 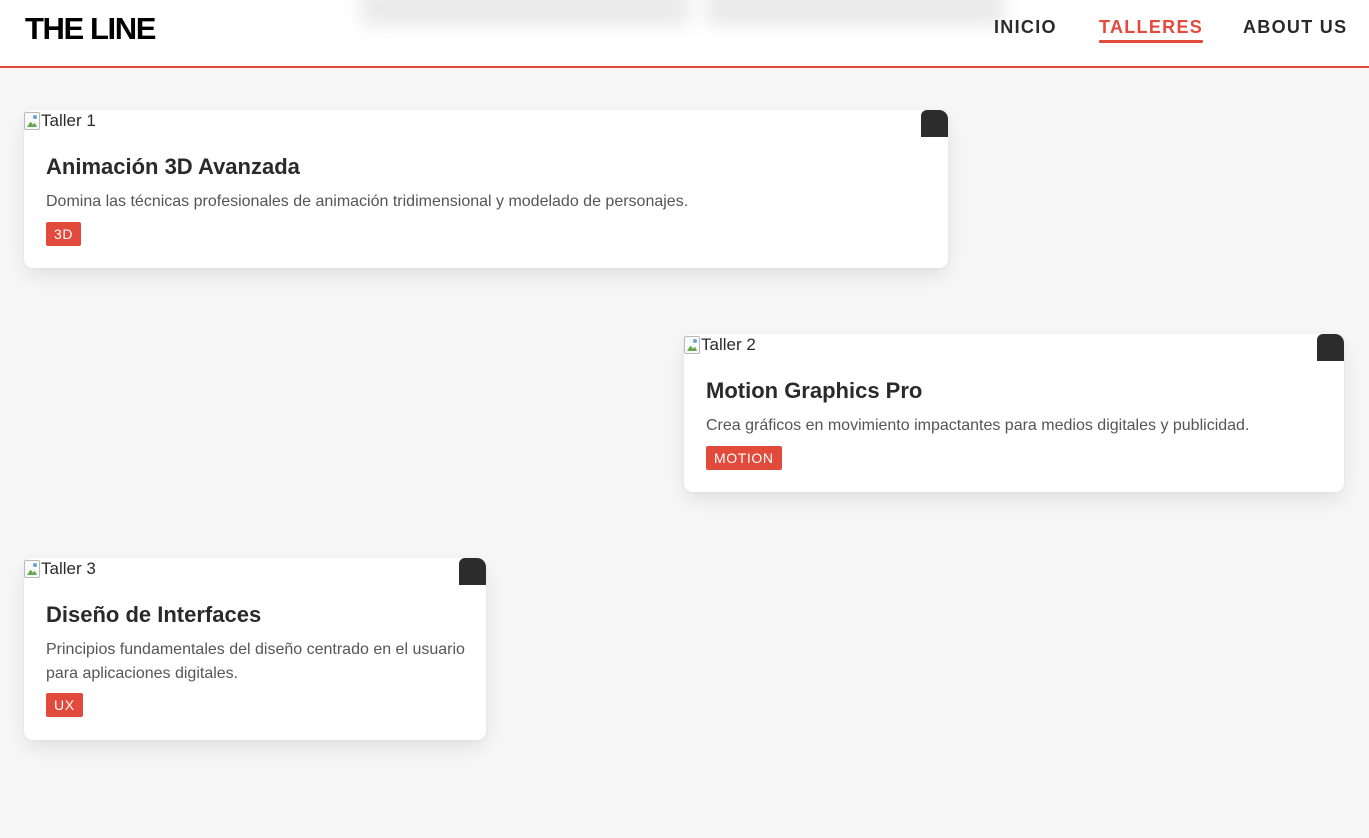 I want to click on workshop-title: Diseño de Interfaces, so click(x=154, y=614).